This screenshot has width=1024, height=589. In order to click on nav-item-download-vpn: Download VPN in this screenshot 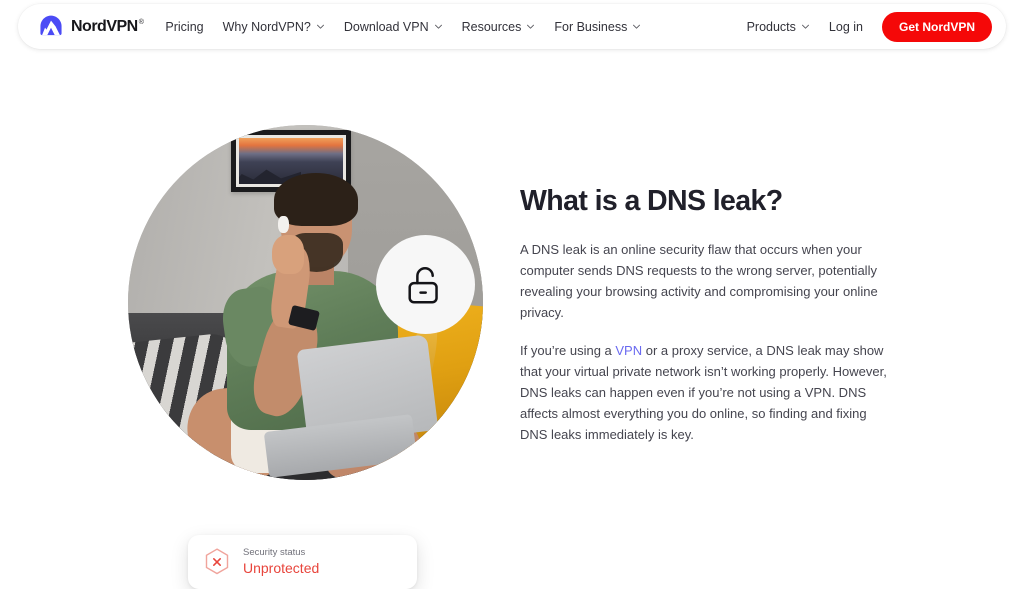, I will do `click(393, 27)`.